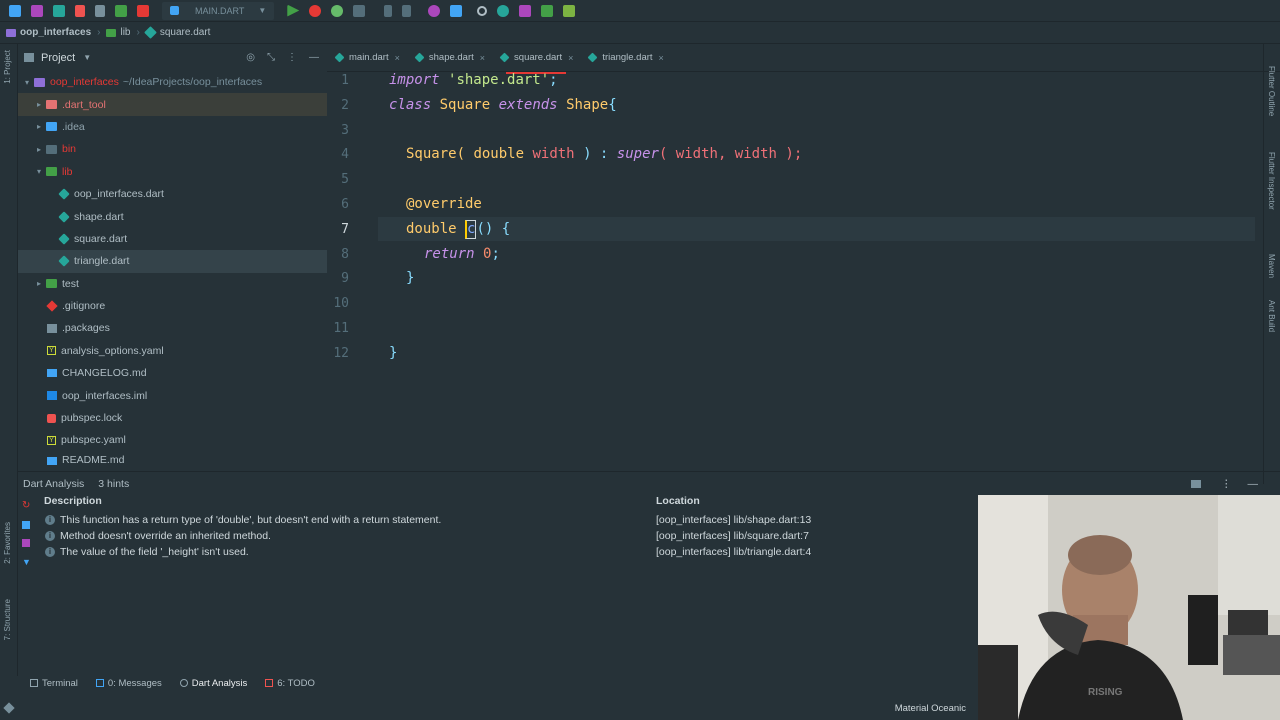 The image size is (1280, 720). What do you see at coordinates (359, 10) in the screenshot?
I see `stop-icon` at bounding box center [359, 10].